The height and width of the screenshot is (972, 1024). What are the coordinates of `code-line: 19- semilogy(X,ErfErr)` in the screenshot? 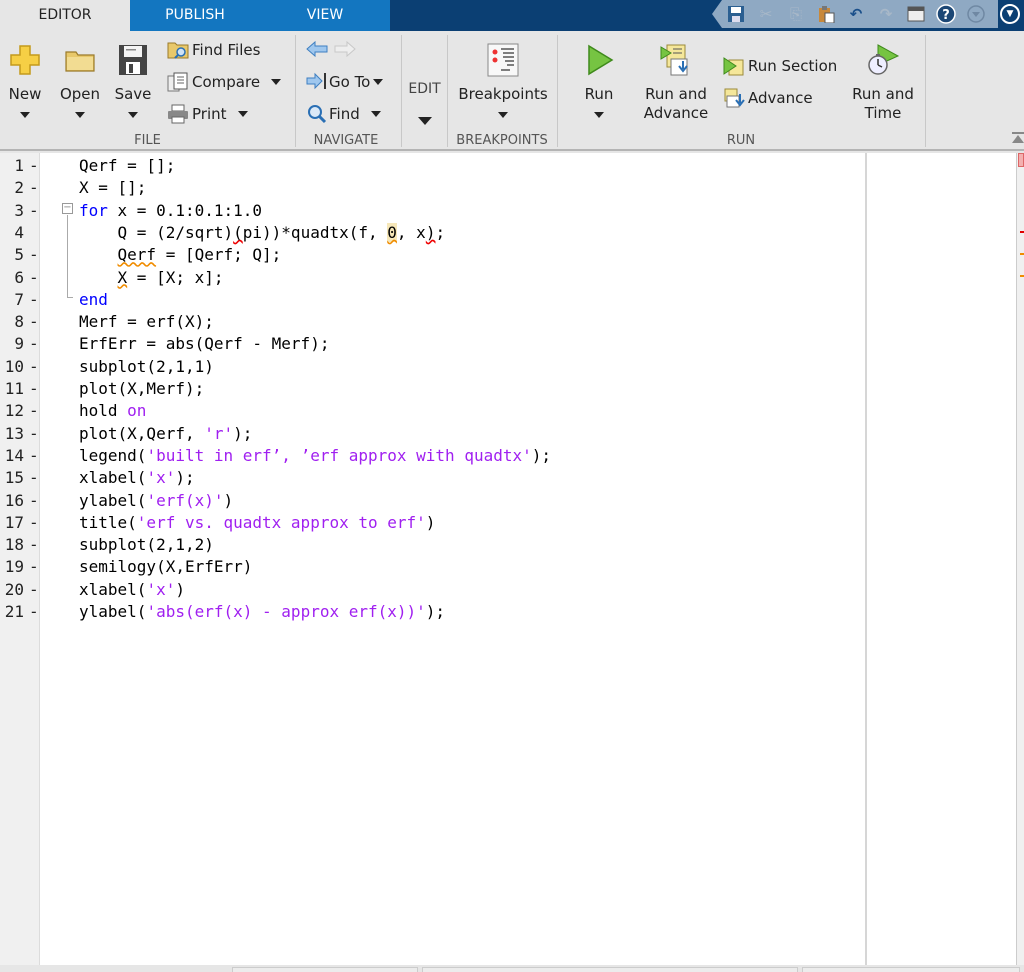 It's located at (512, 567).